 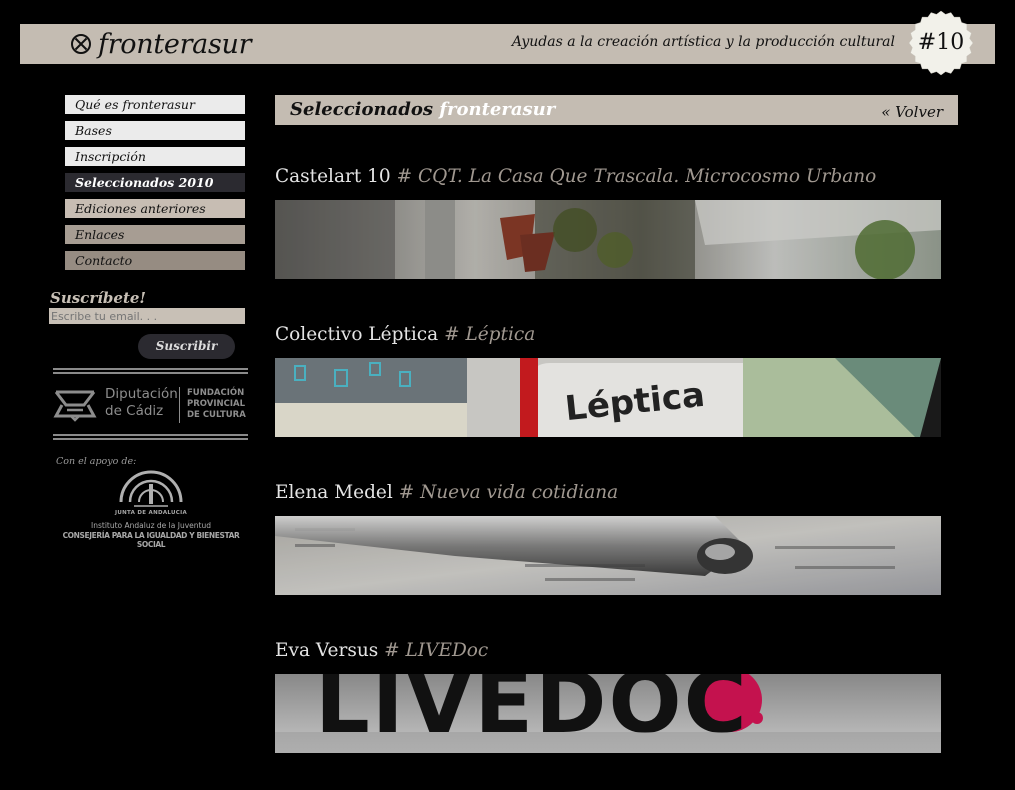 I want to click on project-image-leptica: Léptica, so click(x=608, y=397).